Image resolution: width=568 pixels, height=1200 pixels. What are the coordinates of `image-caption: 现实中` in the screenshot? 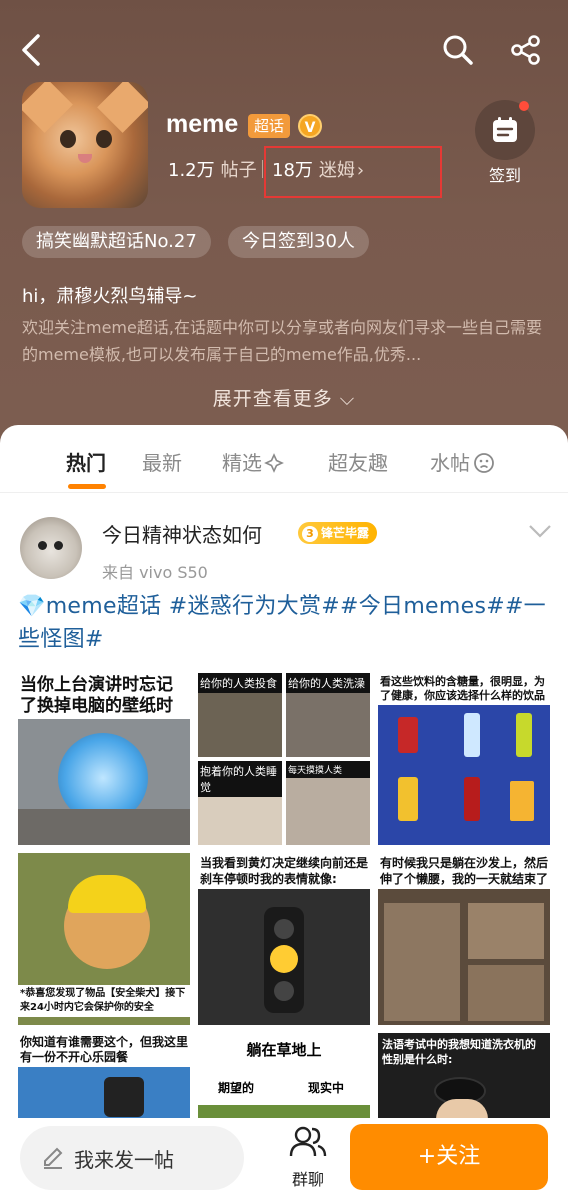 It's located at (326, 1088).